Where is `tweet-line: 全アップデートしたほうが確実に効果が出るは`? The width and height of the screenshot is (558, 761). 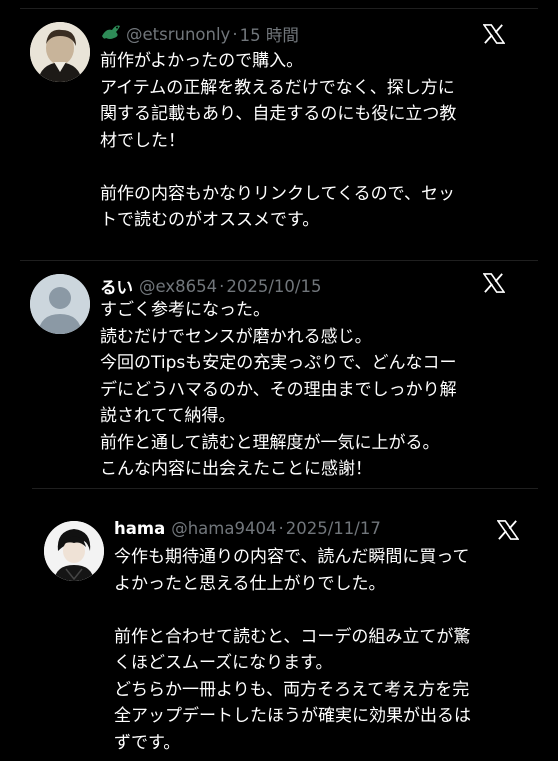 tweet-line: 全アップデートしたほうが確実に効果が出るは is located at coordinates (292, 716).